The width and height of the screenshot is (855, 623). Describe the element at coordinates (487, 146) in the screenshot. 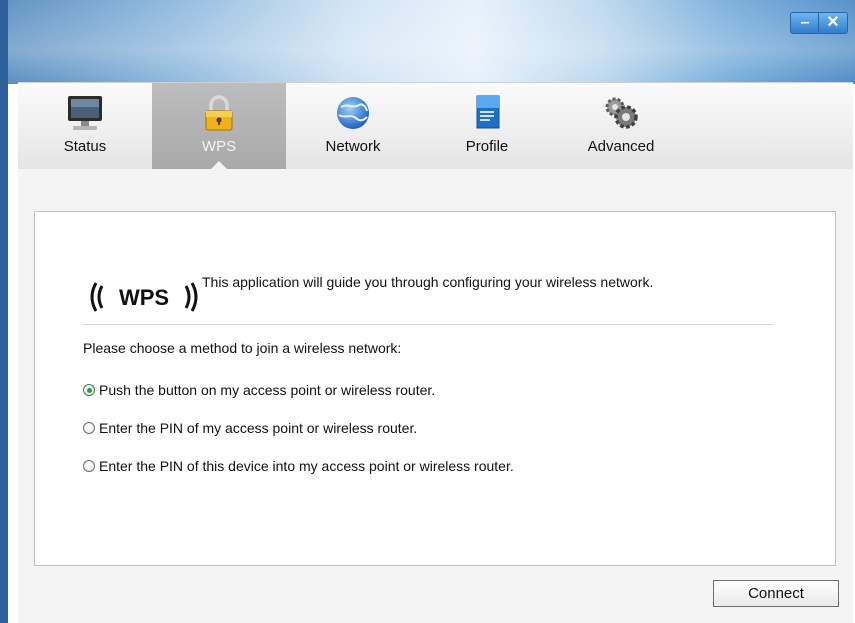

I see `tab-profile-label: Profile` at that location.